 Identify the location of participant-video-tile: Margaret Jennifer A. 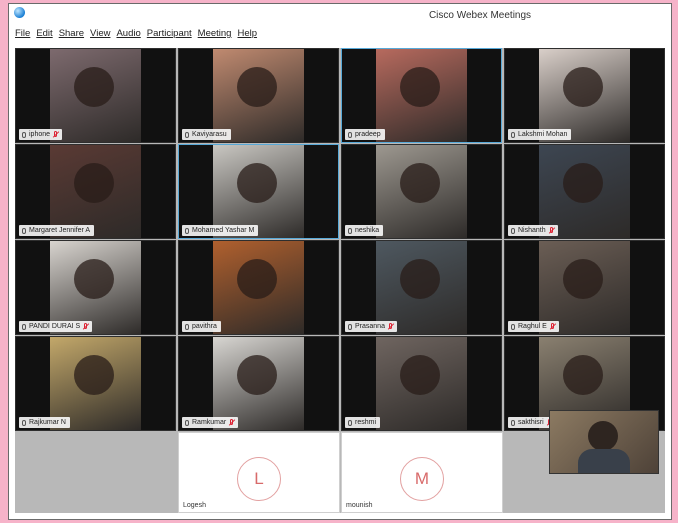
(95, 191).